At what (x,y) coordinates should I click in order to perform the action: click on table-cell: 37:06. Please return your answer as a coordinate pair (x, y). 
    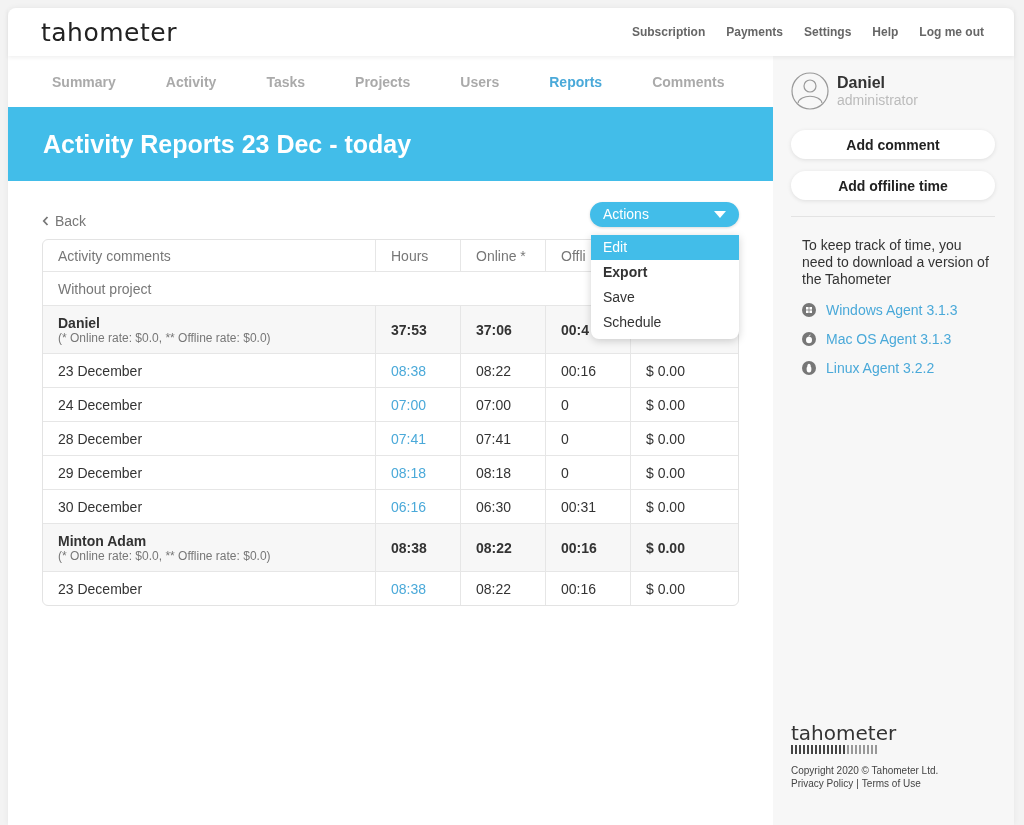
    Looking at the image, I should click on (494, 329).